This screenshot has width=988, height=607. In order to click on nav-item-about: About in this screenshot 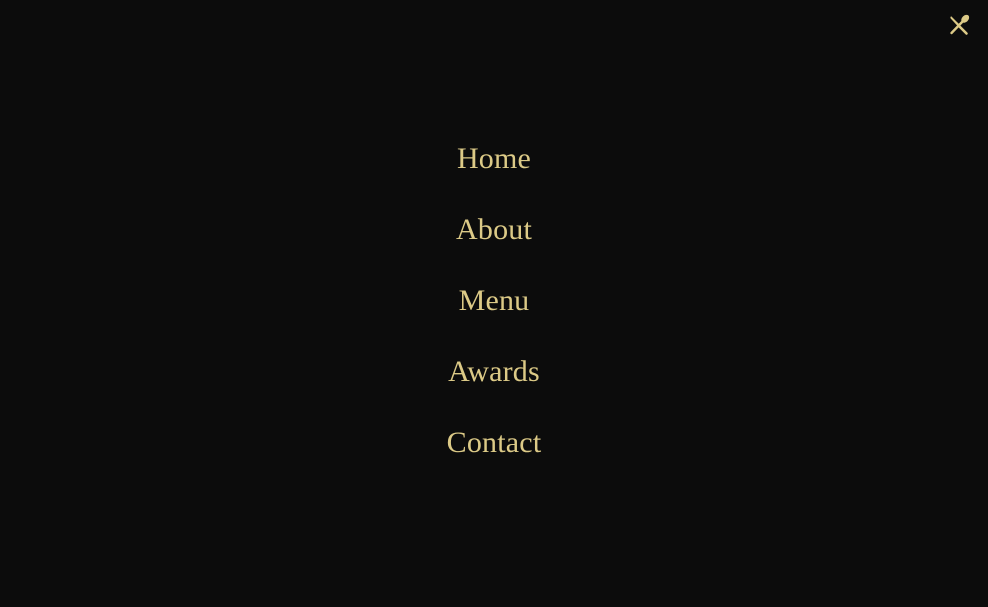, I will do `click(494, 244)`.